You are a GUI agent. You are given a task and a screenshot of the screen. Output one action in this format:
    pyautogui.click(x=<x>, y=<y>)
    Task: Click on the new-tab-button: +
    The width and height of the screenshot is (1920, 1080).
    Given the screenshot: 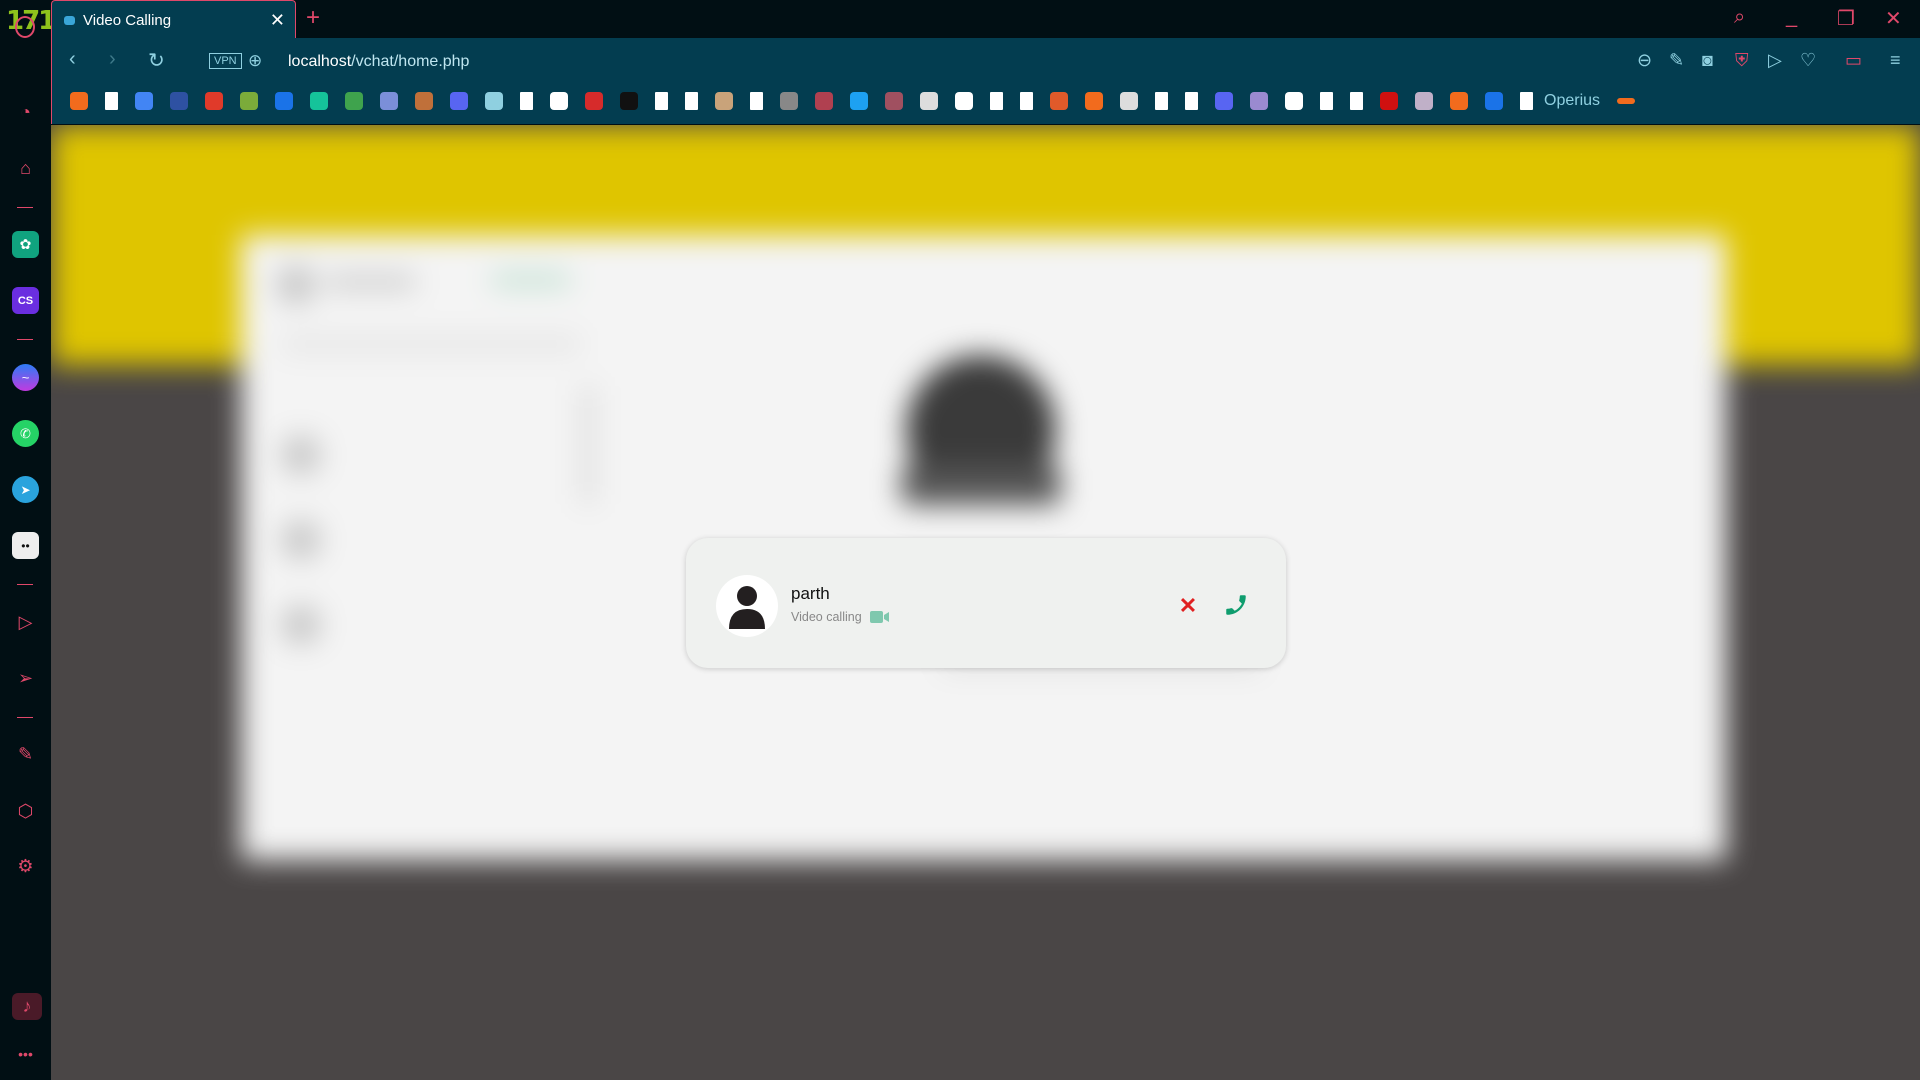 What is the action you would take?
    pyautogui.click(x=313, y=18)
    